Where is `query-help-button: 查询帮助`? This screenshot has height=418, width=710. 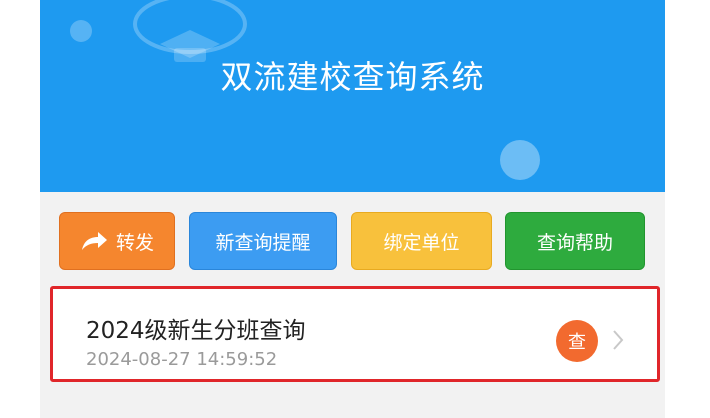 query-help-button: 查询帮助 is located at coordinates (575, 241).